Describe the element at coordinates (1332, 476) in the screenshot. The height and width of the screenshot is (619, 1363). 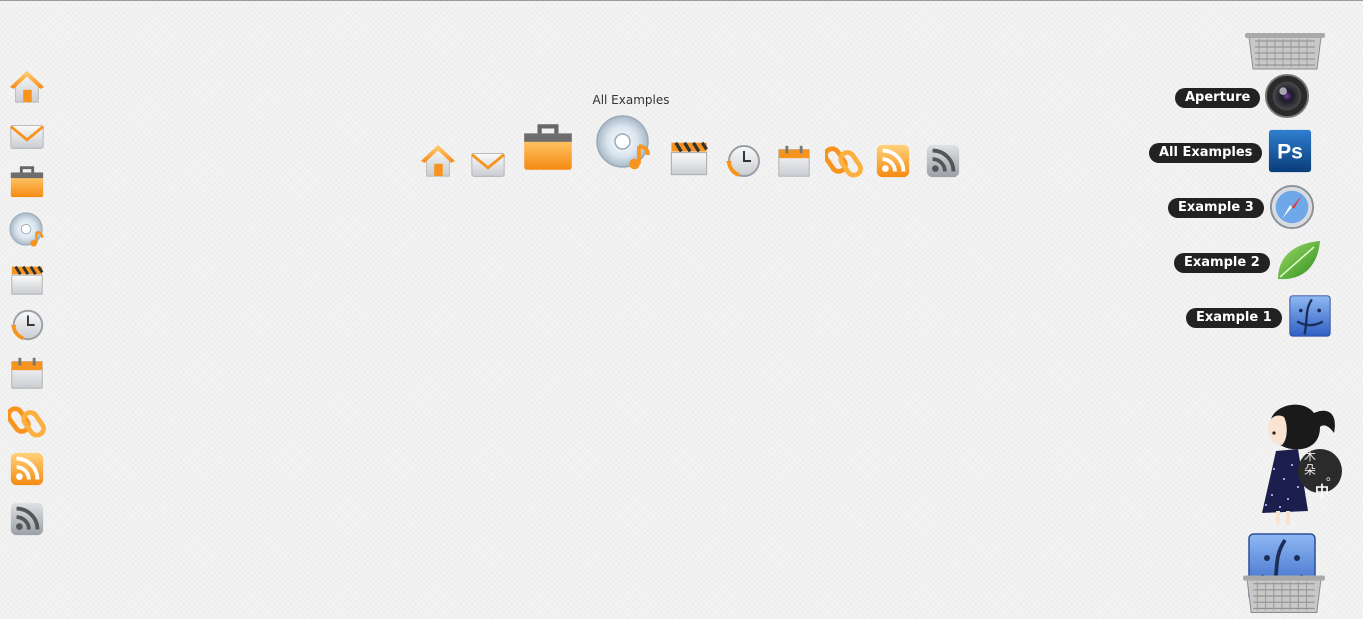
I see `avatar-char-4: 。` at that location.